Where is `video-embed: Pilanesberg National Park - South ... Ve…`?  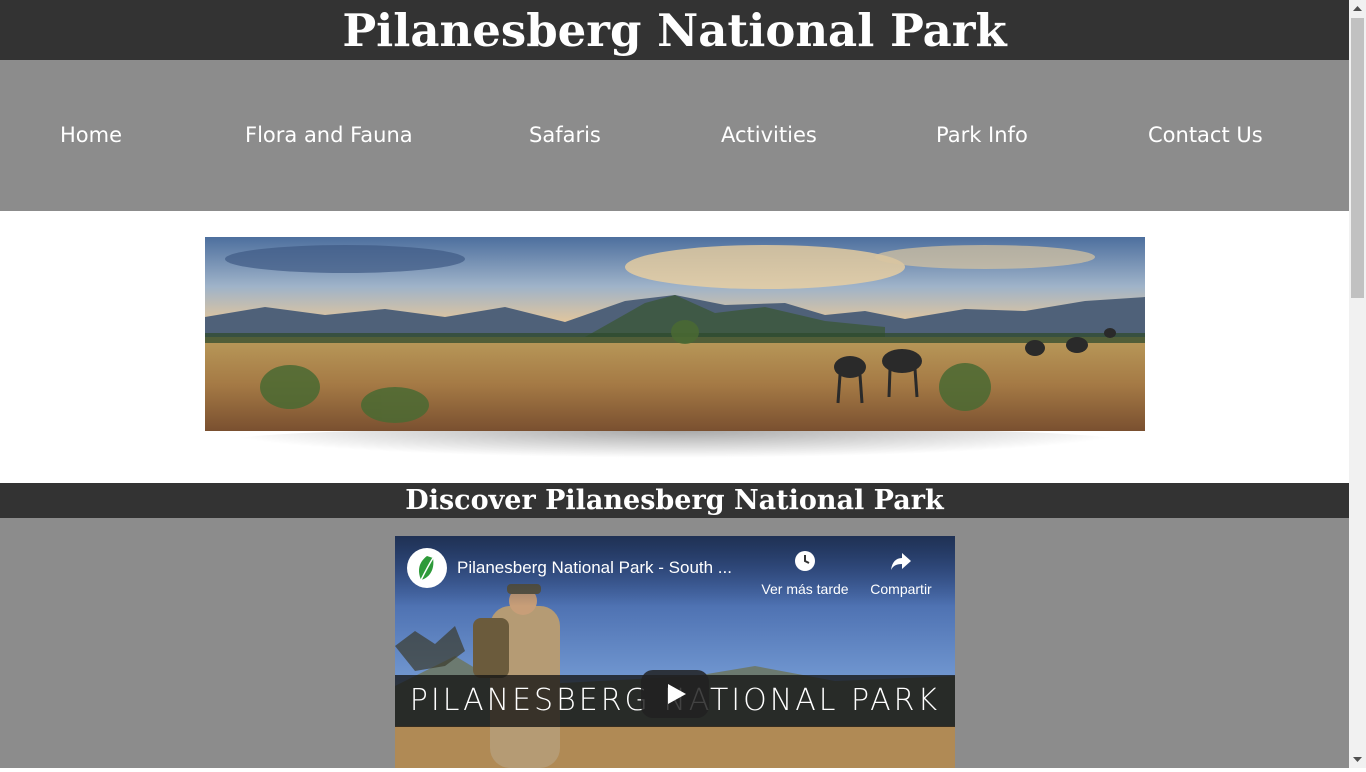 video-embed: Pilanesberg National Park - South ... Ve… is located at coordinates (675, 652).